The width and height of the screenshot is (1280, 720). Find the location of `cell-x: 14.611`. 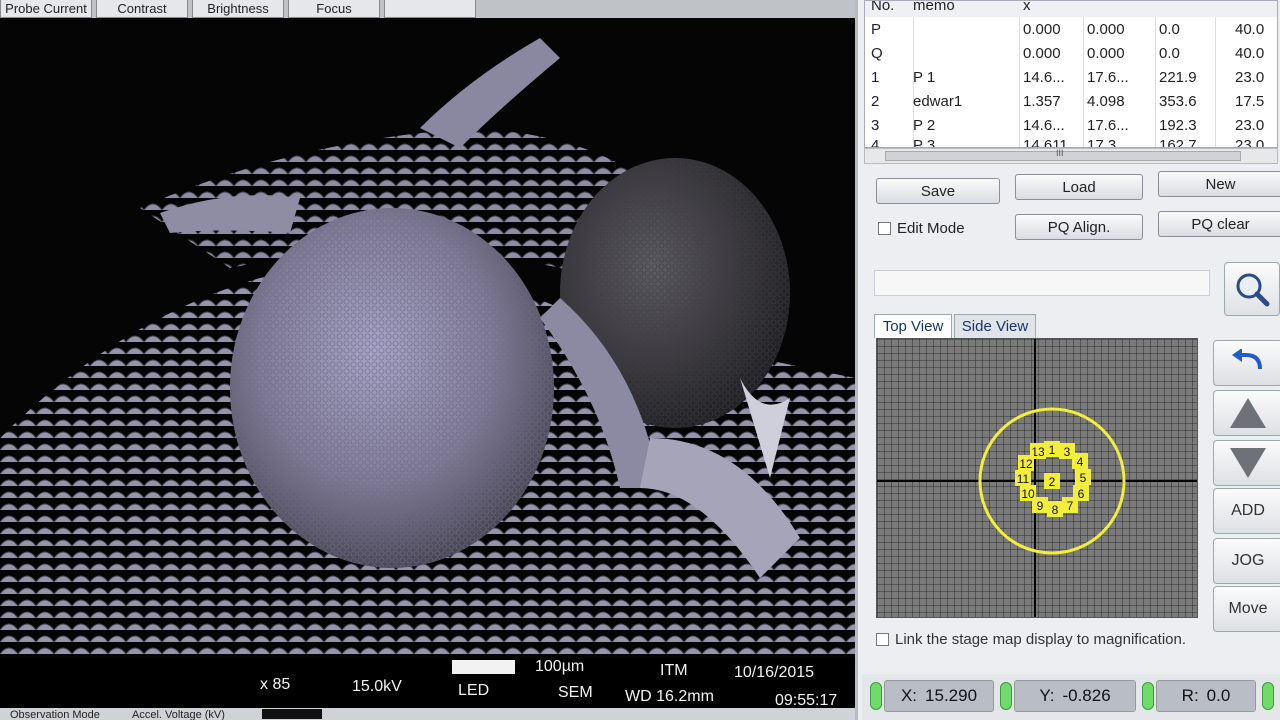

cell-x: 14.611 is located at coordinates (1045, 142).